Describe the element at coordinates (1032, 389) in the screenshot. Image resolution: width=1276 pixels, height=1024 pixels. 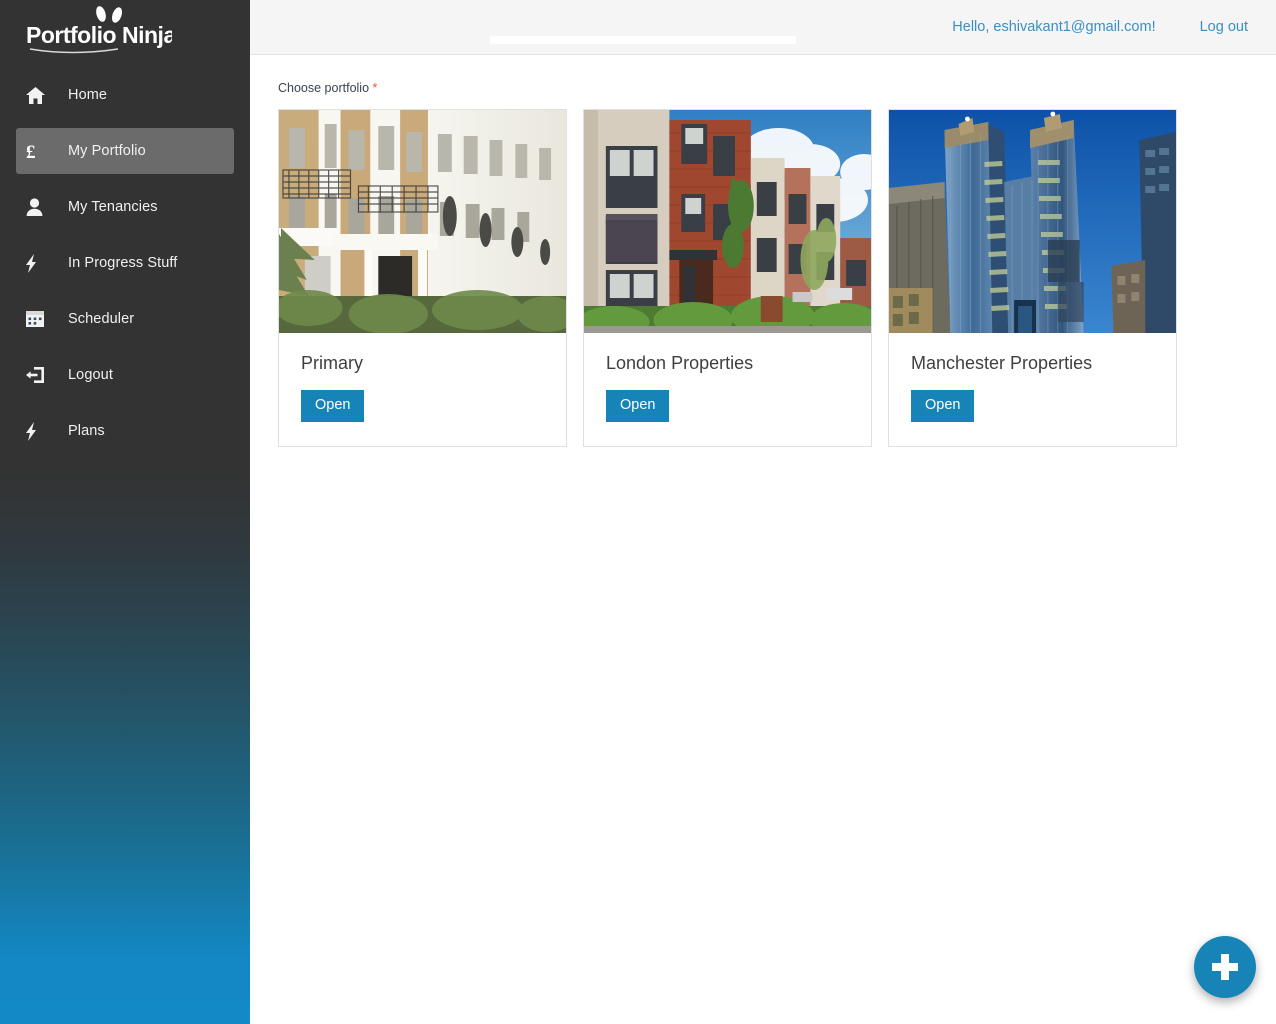
I see `portfolio-card-body: Manchester Properties Open` at that location.